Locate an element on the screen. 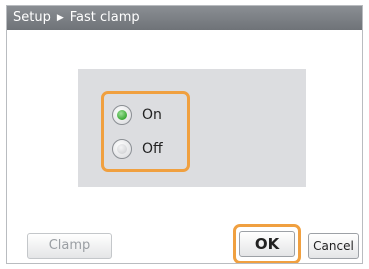 The width and height of the screenshot is (369, 269). radio-unselected-dot-icon is located at coordinates (122, 149).